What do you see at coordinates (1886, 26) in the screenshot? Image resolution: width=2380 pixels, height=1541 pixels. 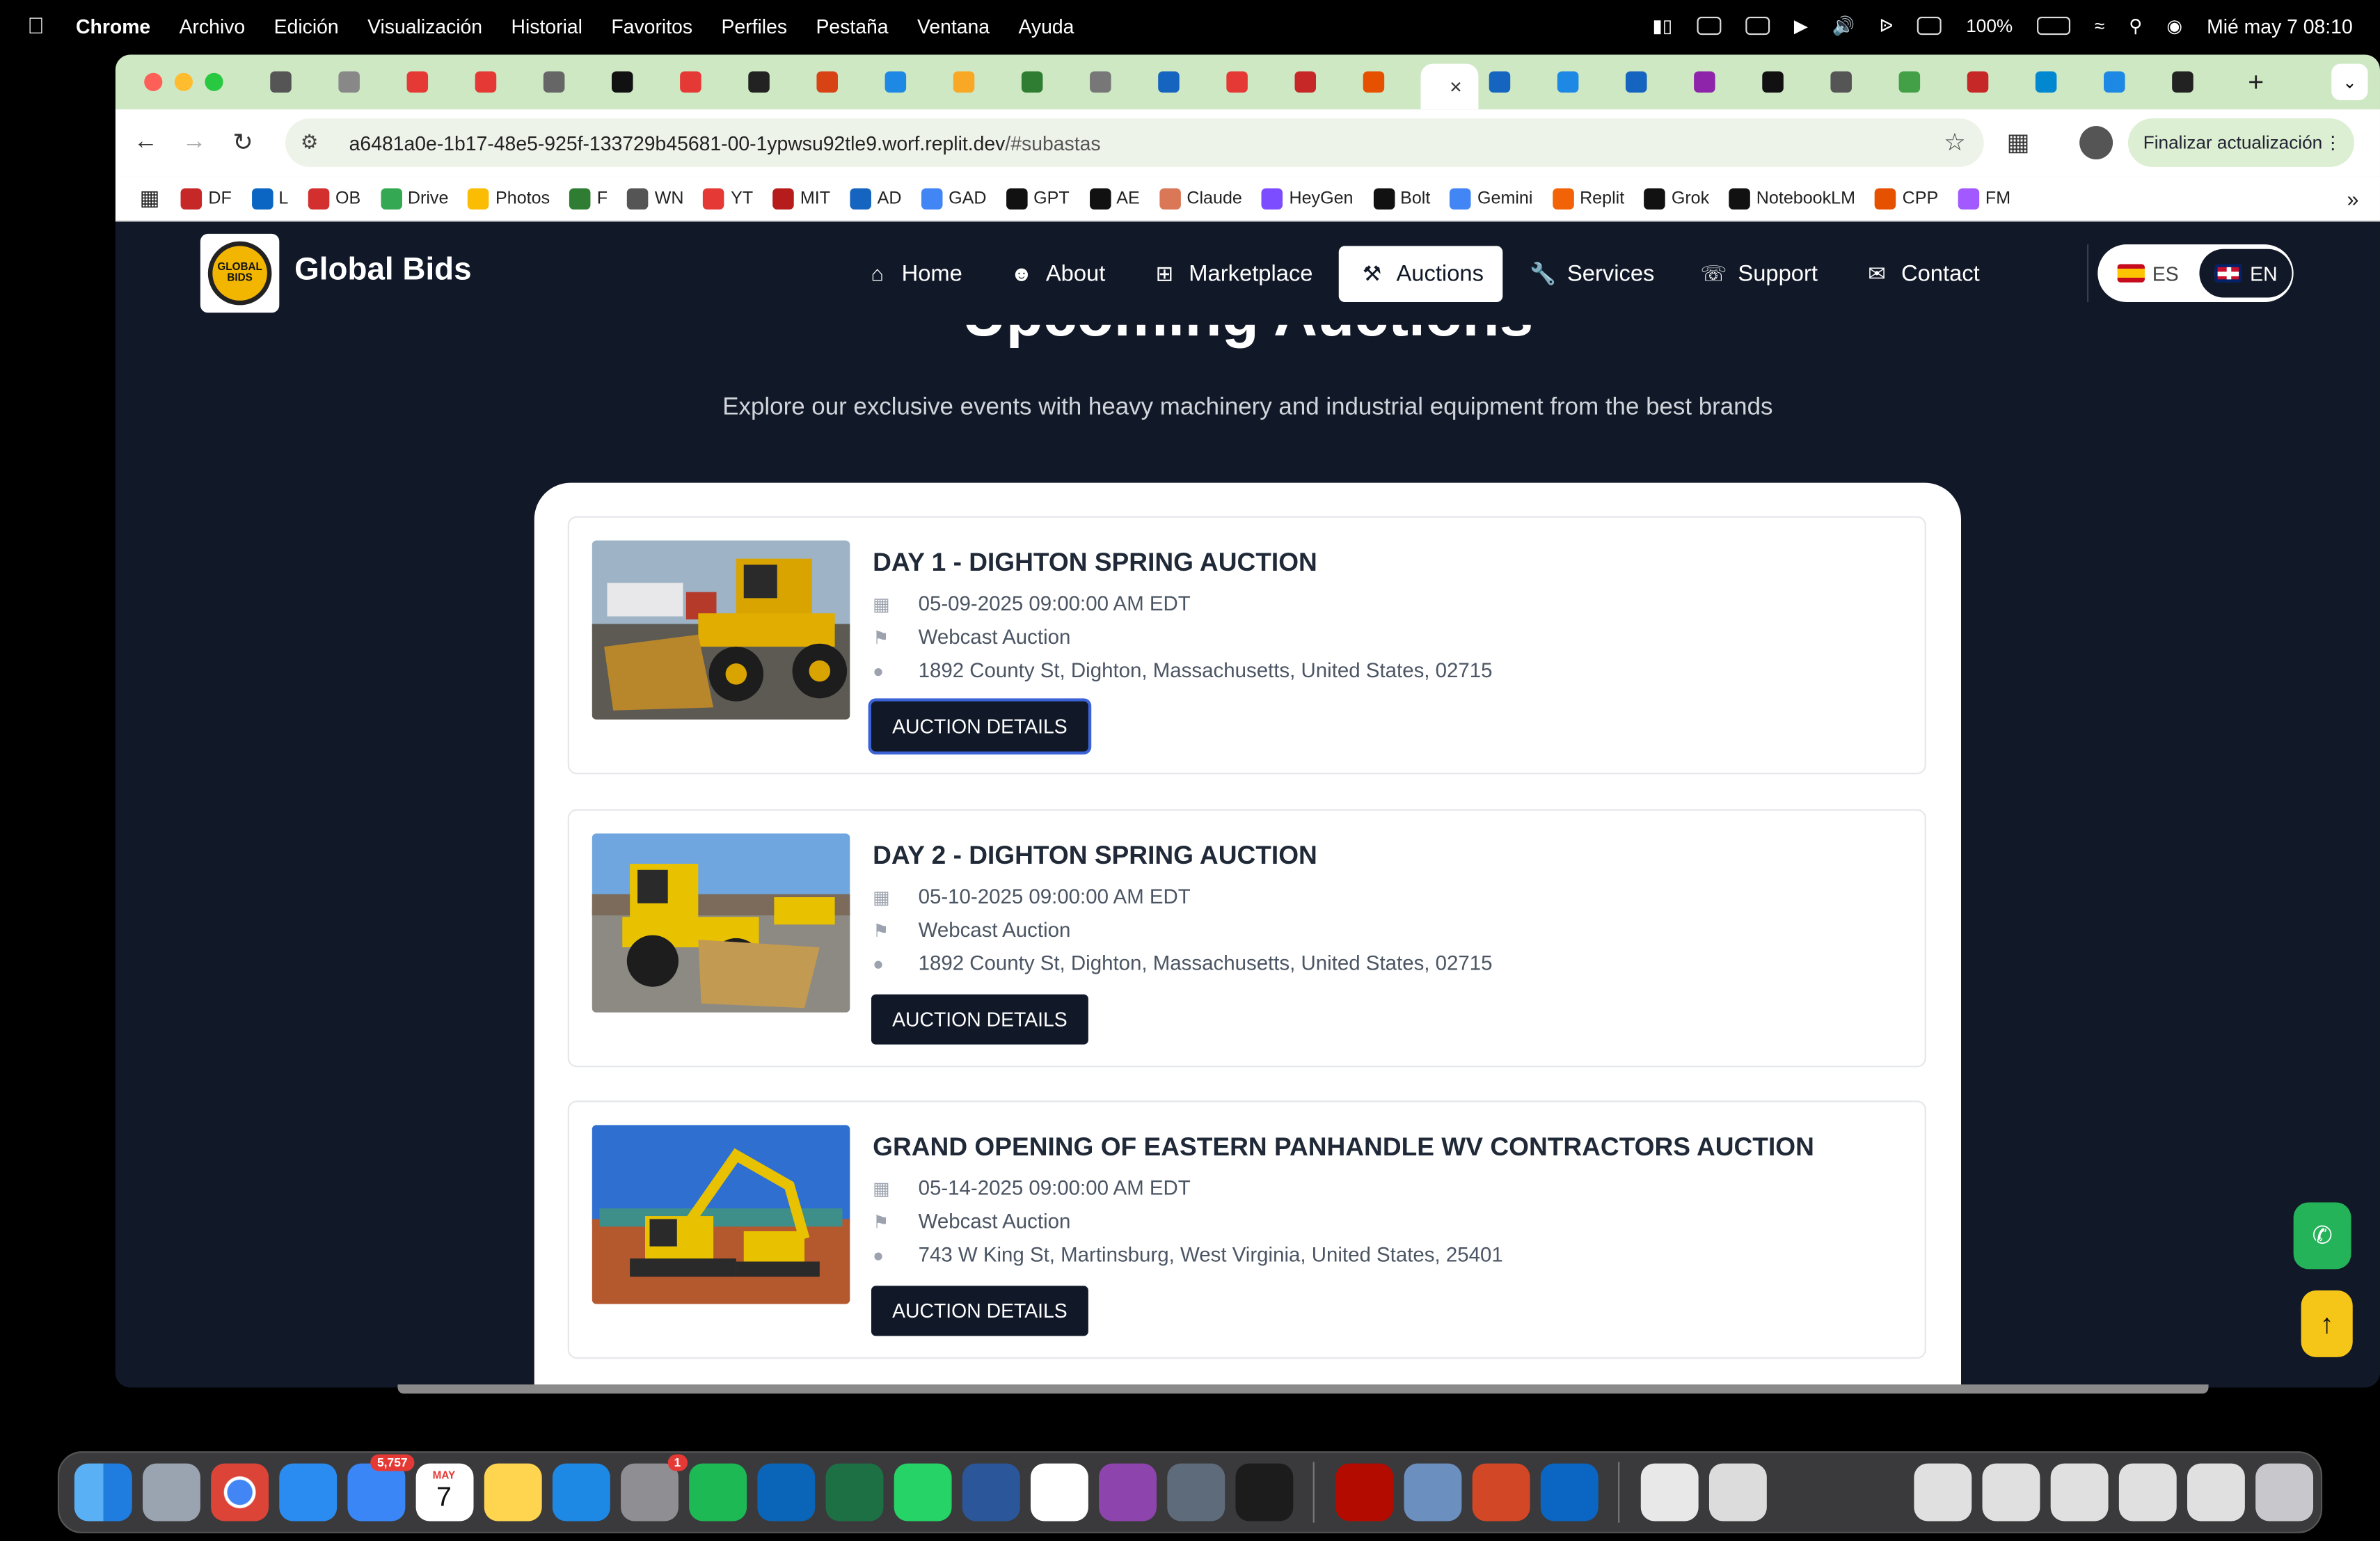 I see `bluetooth-icon: ᐉ` at bounding box center [1886, 26].